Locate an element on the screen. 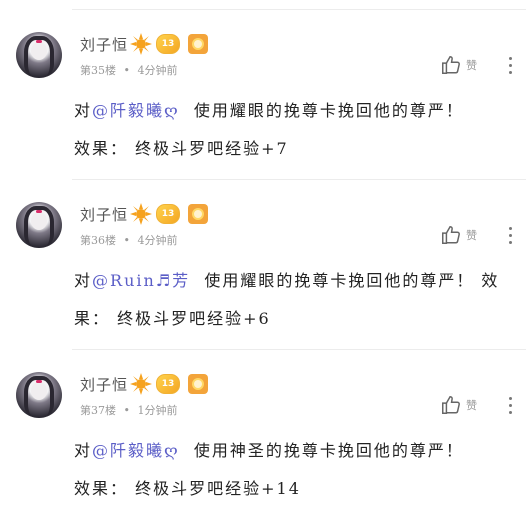 The width and height of the screenshot is (526, 520). post-meta: 第37楼 • 1分钟前 is located at coordinates (131, 410).